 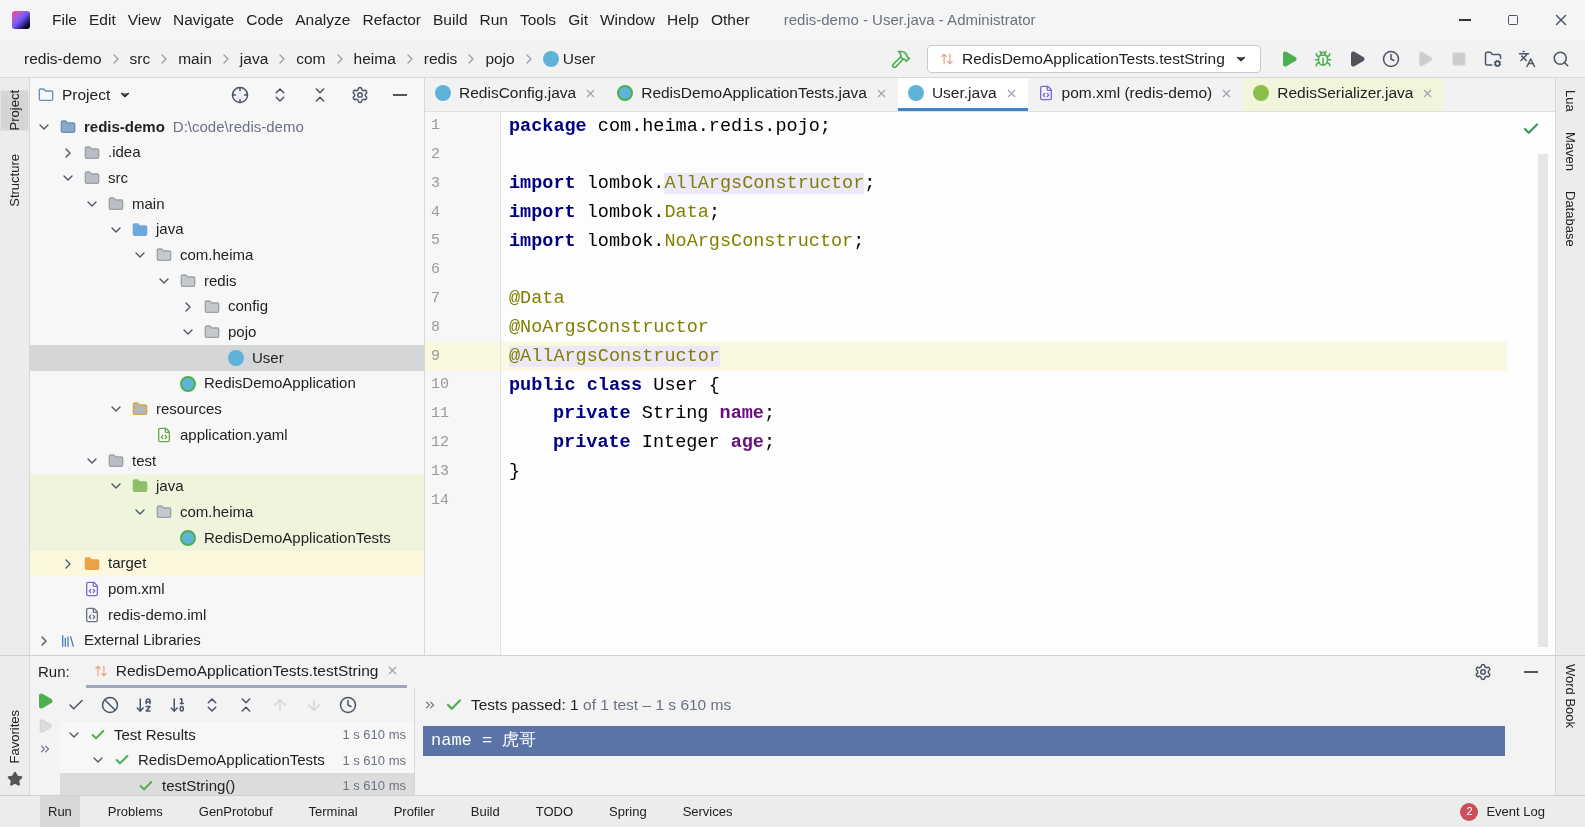 What do you see at coordinates (237, 735) in the screenshot?
I see `test-result-row: Test Results 1 s 610 ms` at bounding box center [237, 735].